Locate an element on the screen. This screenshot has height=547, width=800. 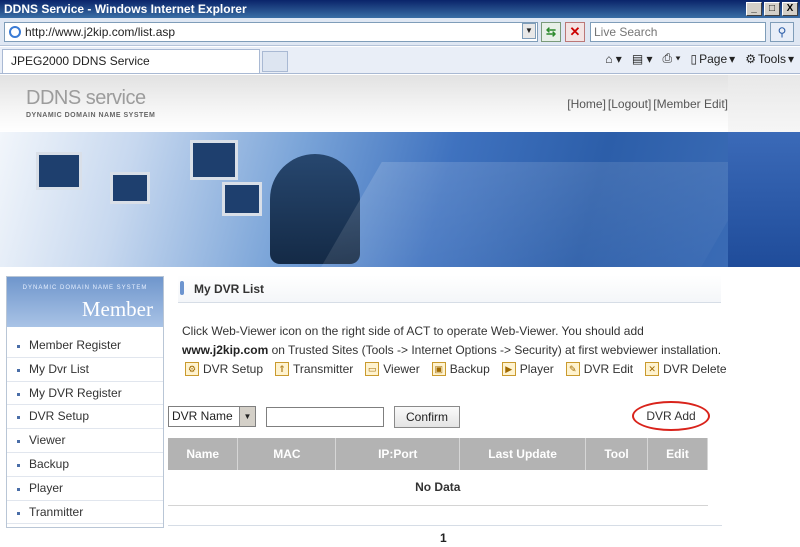
page-number-link: 1 is located at coordinates (443, 538).